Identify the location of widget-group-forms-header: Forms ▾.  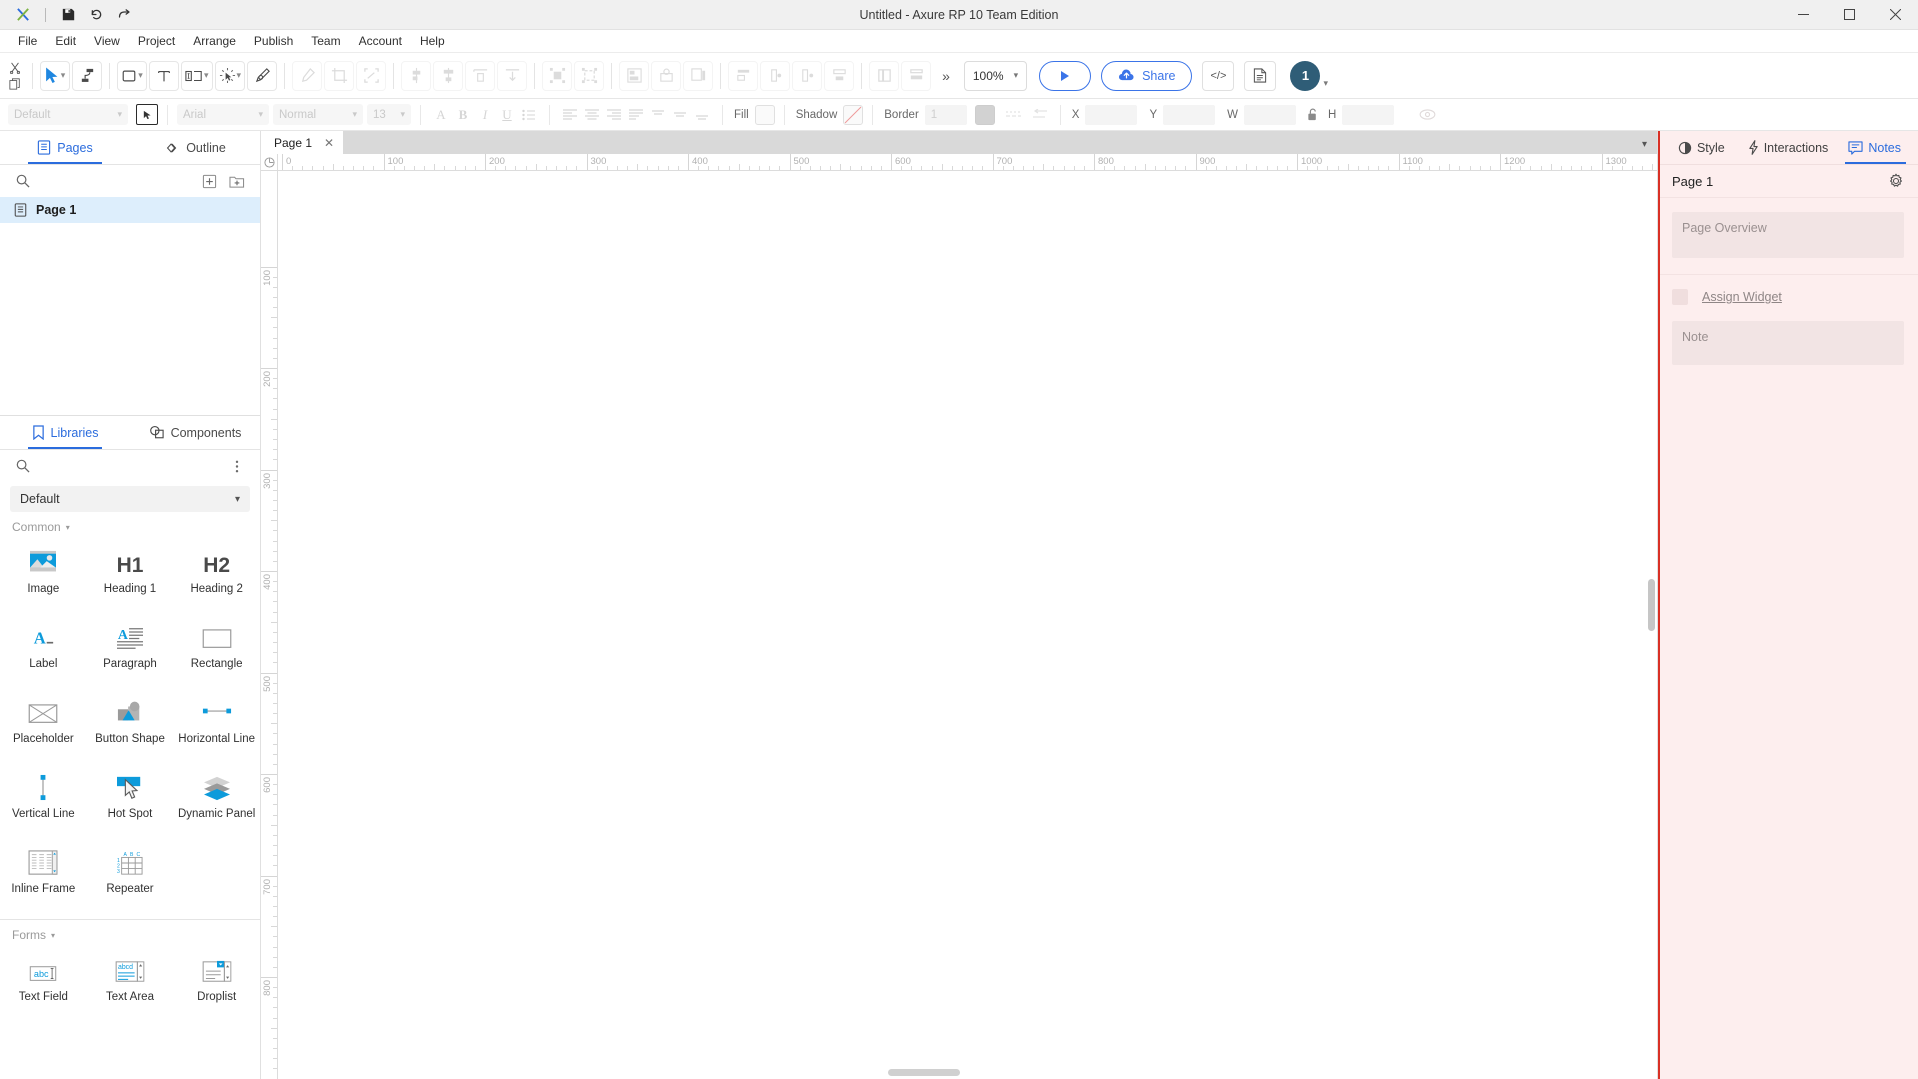
(130, 933).